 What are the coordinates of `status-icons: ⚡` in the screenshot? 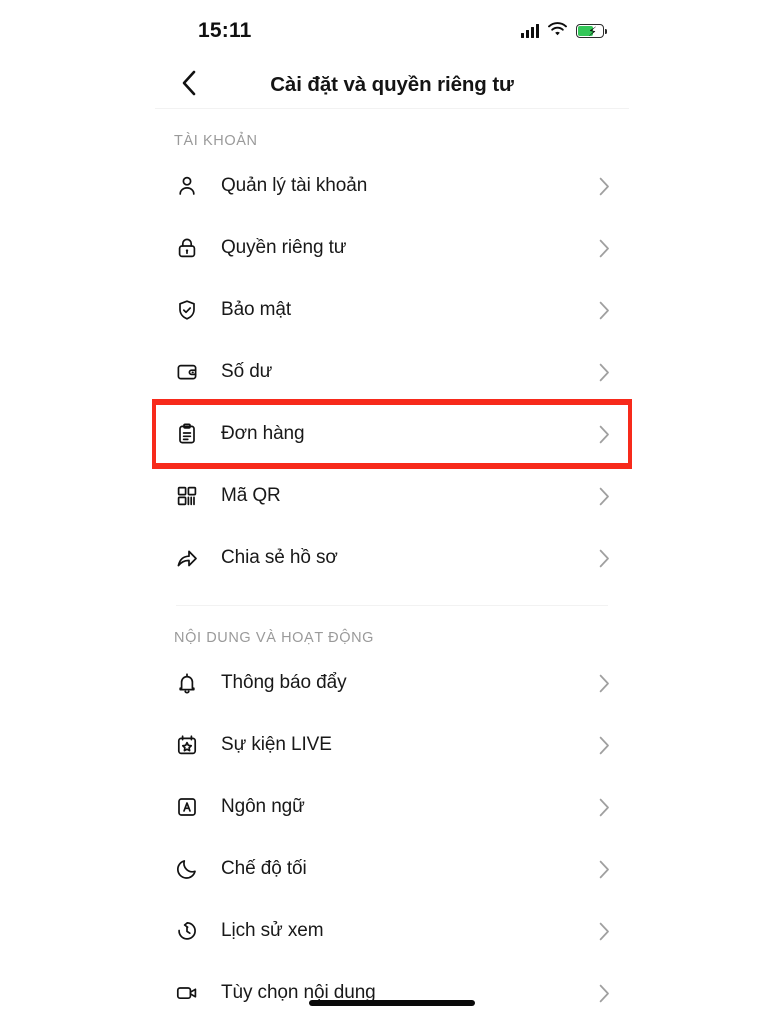 It's located at (564, 31).